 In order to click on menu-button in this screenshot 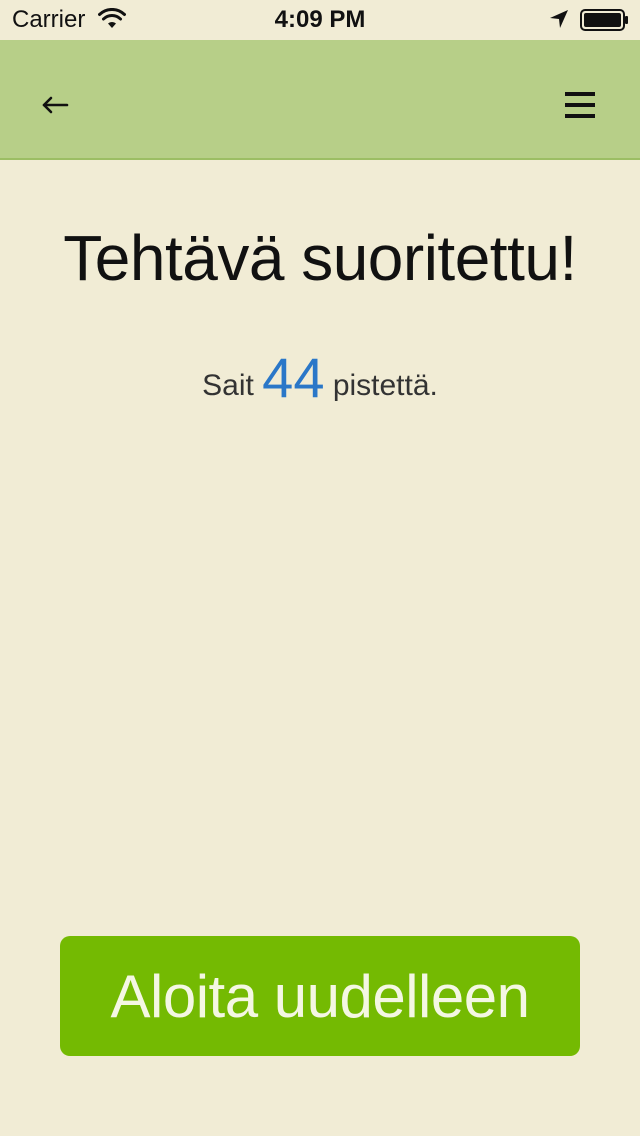, I will do `click(580, 105)`.